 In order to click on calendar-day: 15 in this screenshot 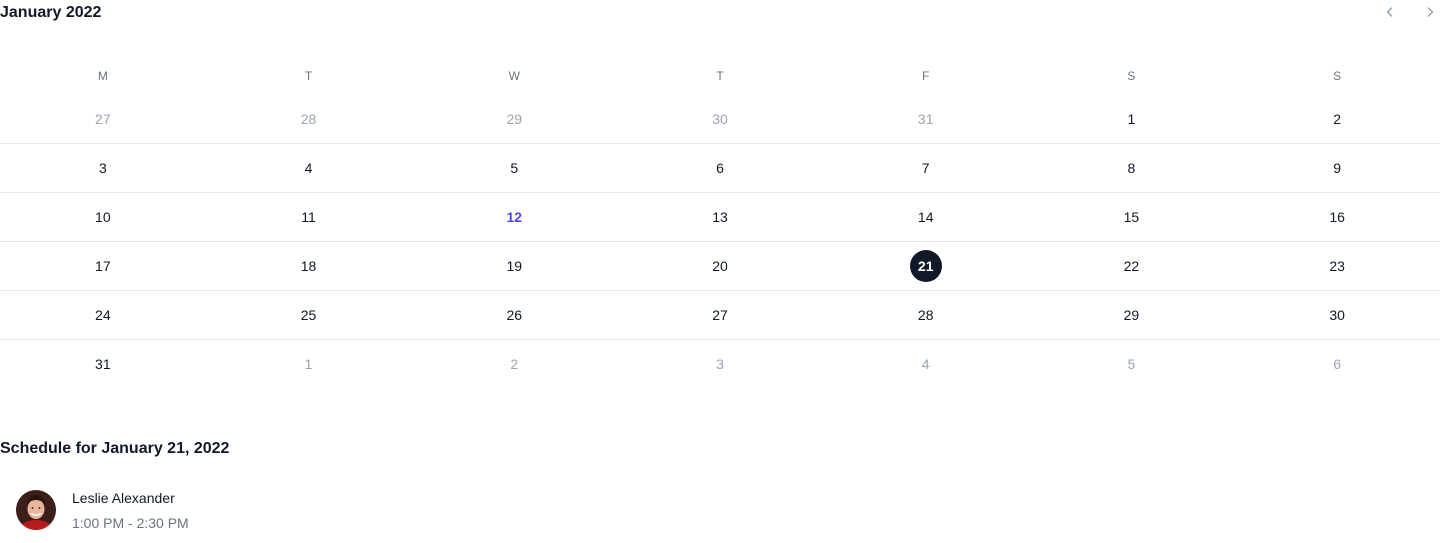, I will do `click(1132, 217)`.